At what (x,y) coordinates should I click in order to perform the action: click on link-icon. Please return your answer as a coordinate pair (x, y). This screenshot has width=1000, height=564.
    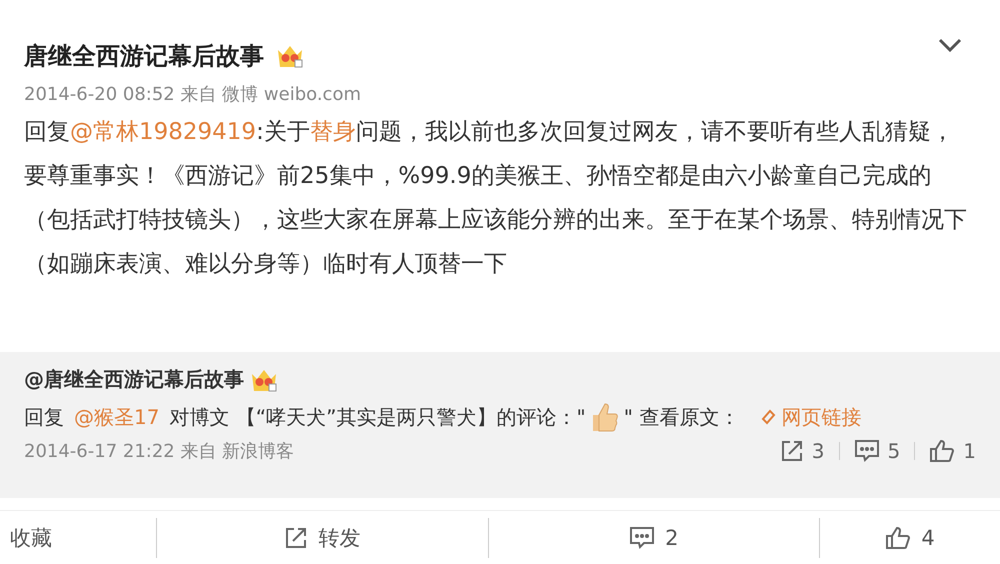
    Looking at the image, I should click on (769, 417).